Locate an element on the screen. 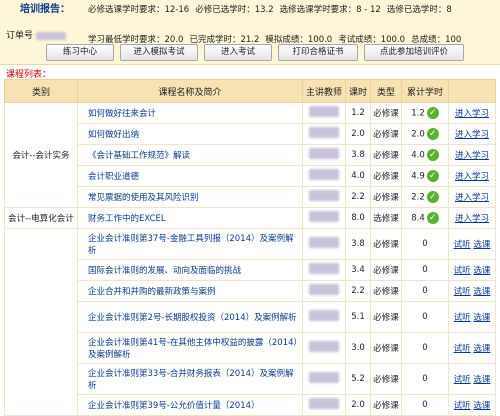  course-link: 如何做好往来会计 is located at coordinates (122, 114).